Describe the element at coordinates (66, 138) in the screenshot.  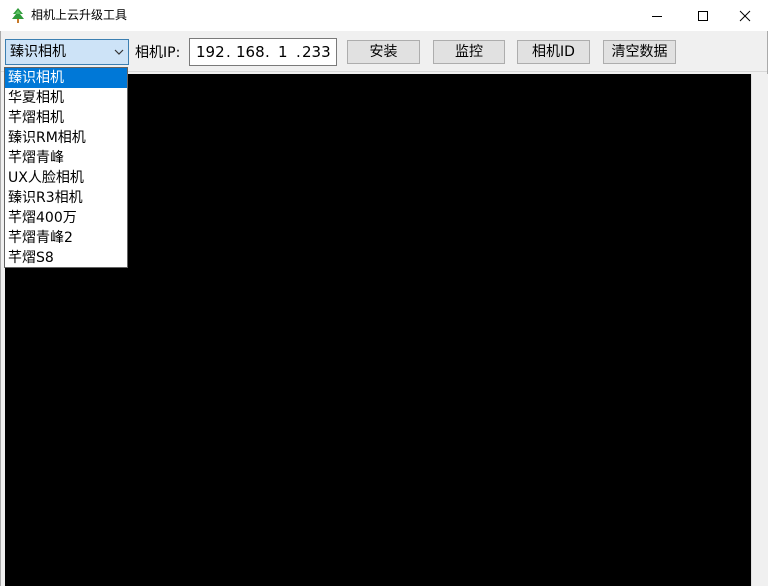
I see `dropdown-item: 臻识RM相机` at that location.